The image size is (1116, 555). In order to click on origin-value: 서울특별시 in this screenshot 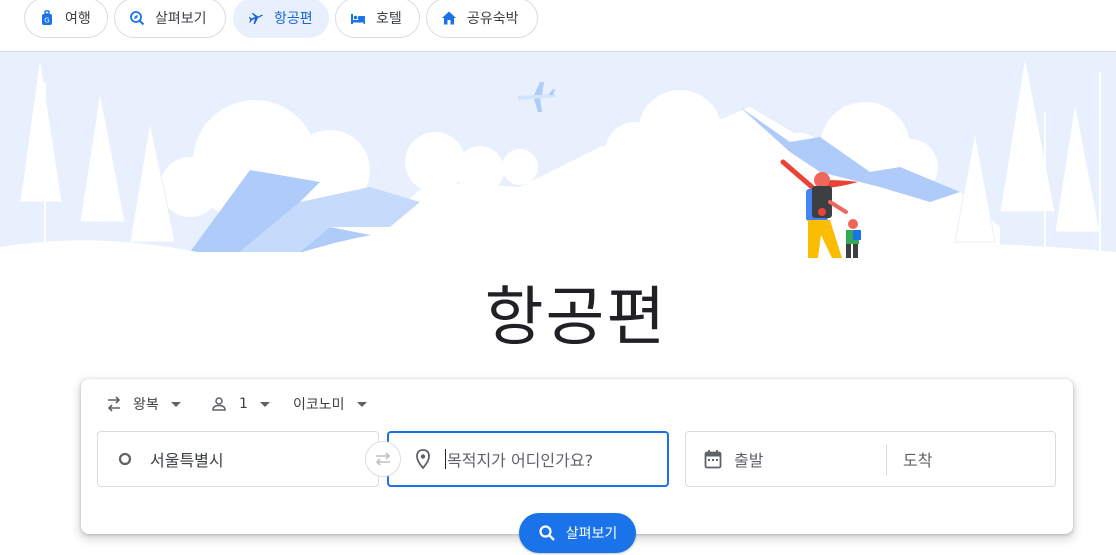, I will do `click(187, 460)`.